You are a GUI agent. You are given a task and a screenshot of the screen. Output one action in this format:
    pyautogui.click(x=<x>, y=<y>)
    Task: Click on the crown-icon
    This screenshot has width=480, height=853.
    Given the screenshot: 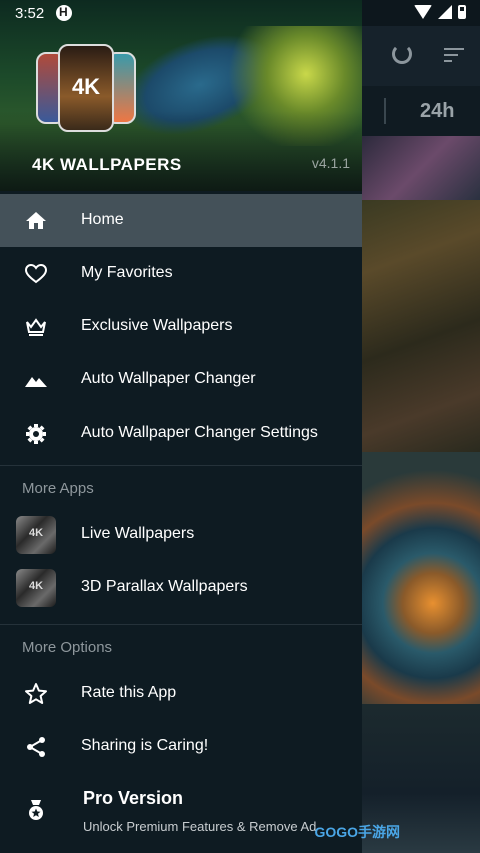 What is the action you would take?
    pyautogui.click(x=36, y=327)
    